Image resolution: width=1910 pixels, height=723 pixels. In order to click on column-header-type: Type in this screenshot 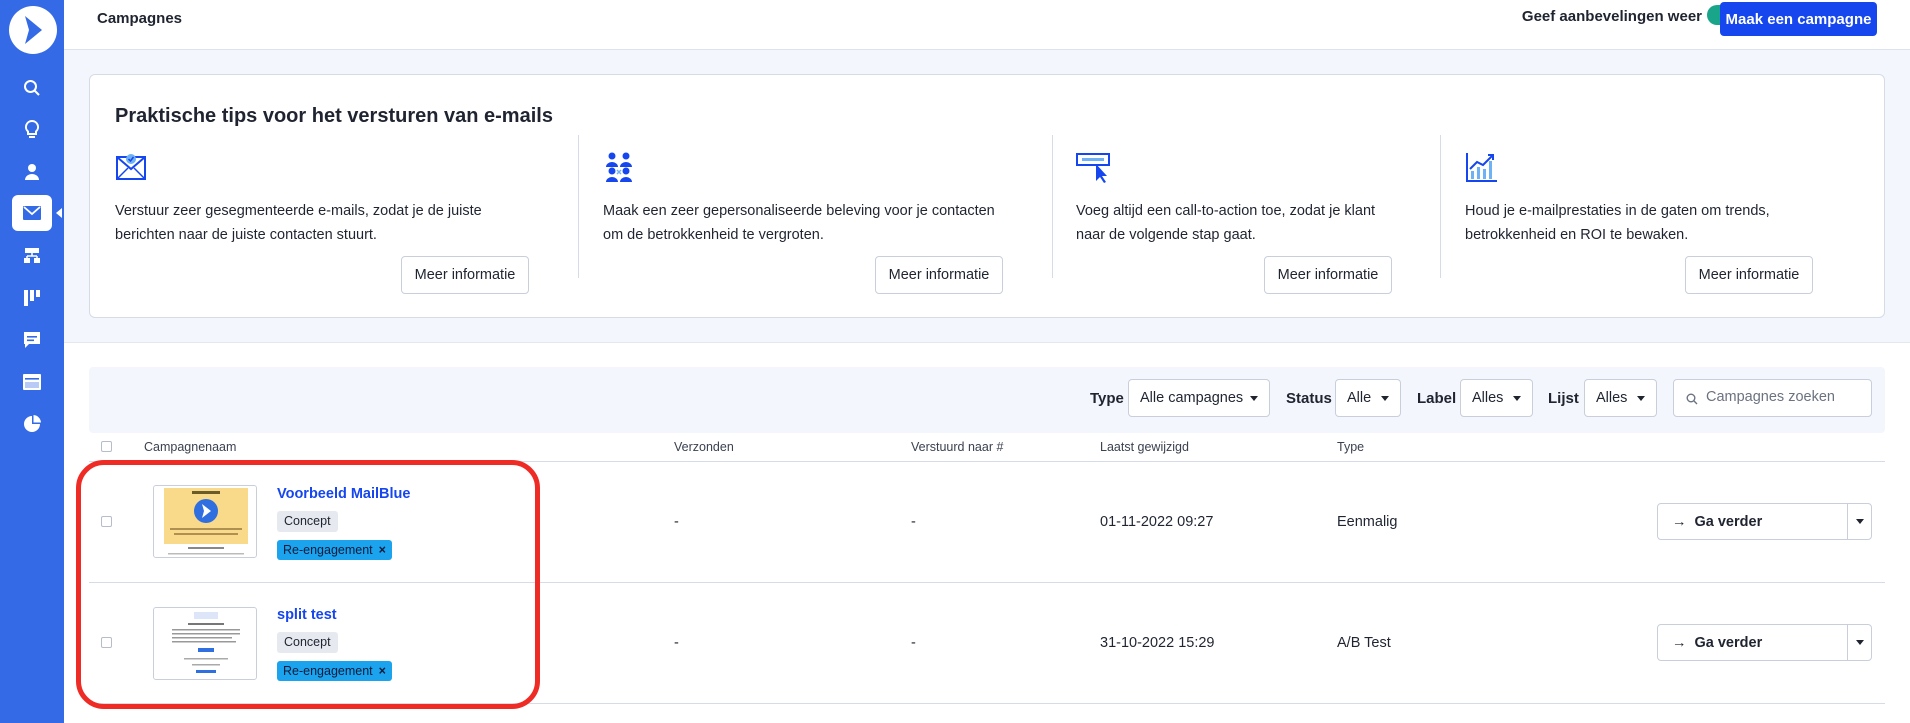, I will do `click(1350, 447)`.